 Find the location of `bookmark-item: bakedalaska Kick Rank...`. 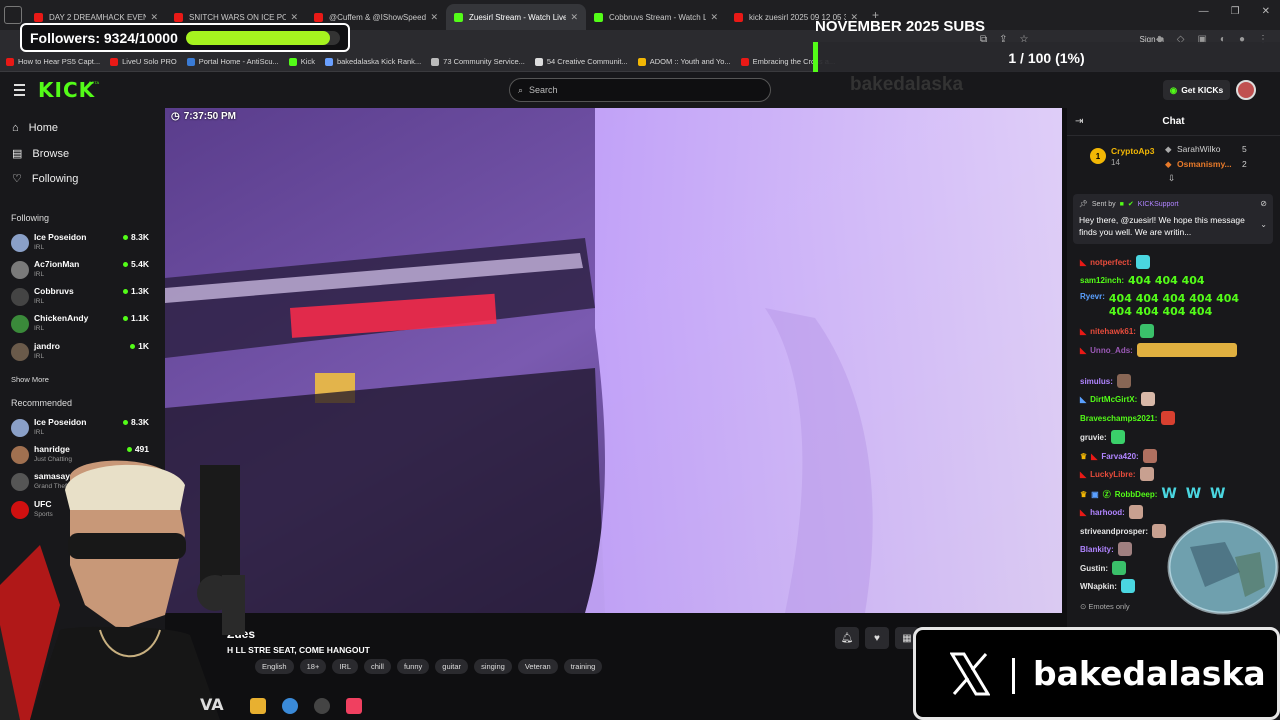

bookmark-item: bakedalaska Kick Rank... is located at coordinates (373, 61).